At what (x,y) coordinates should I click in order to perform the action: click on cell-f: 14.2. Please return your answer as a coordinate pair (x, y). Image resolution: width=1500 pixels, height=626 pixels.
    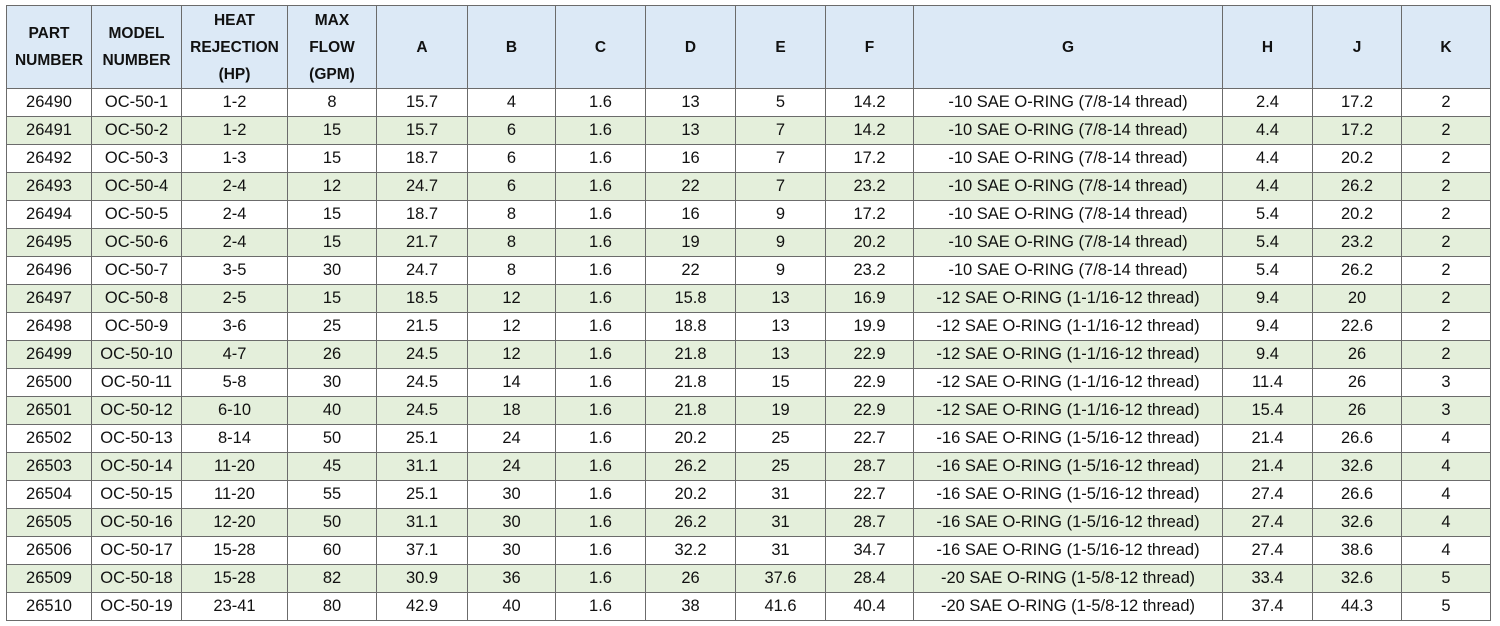
    Looking at the image, I should click on (869, 102).